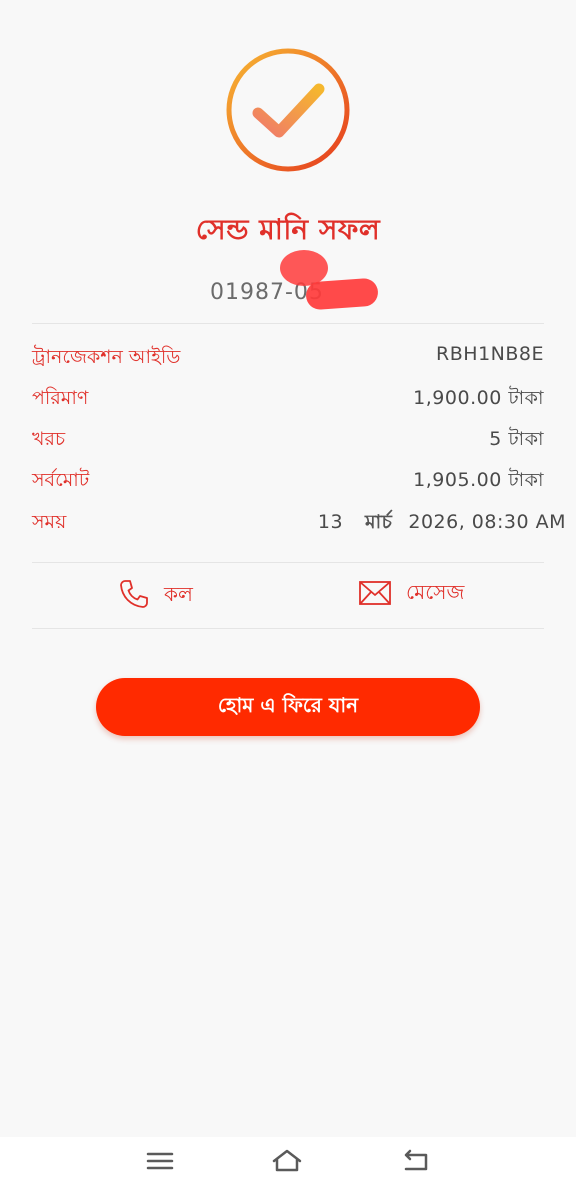 This screenshot has width=576, height=1185. What do you see at coordinates (61, 480) in the screenshot?
I see `detail-label: সর্বমোট` at bounding box center [61, 480].